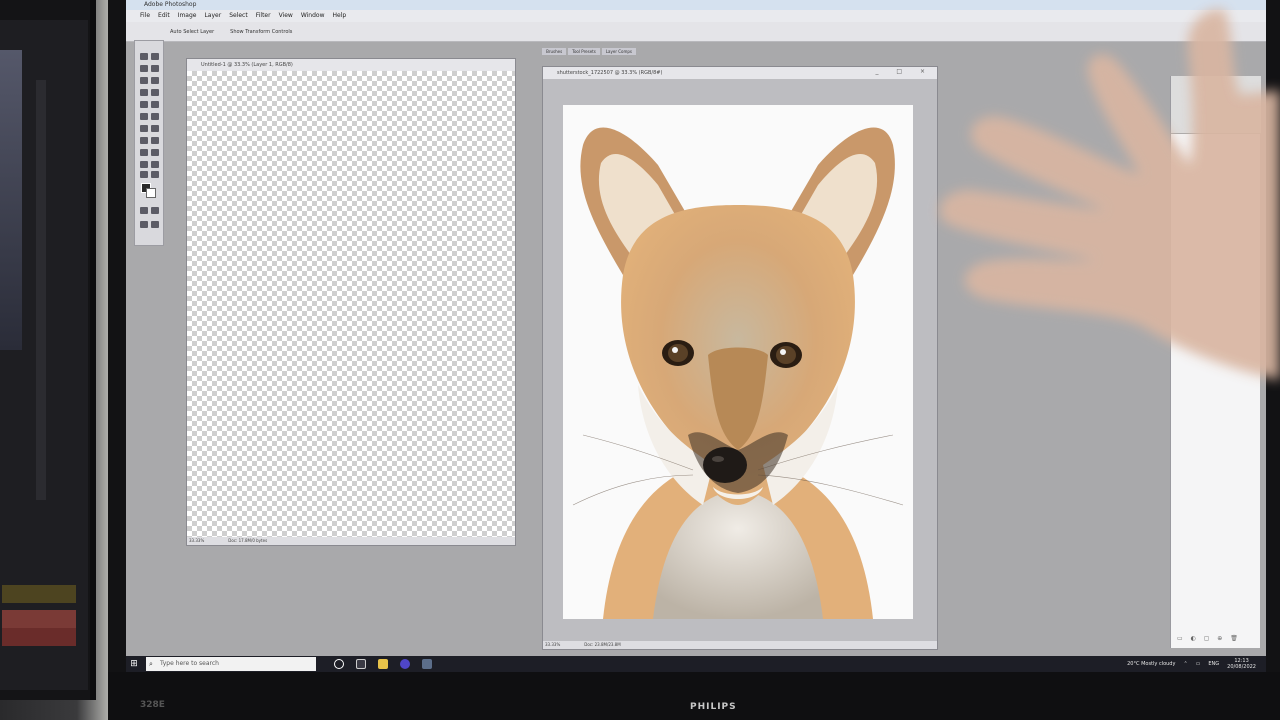 The image size is (1280, 720). What do you see at coordinates (904, 71) in the screenshot?
I see `window-controls: _ □ ×` at bounding box center [904, 71].